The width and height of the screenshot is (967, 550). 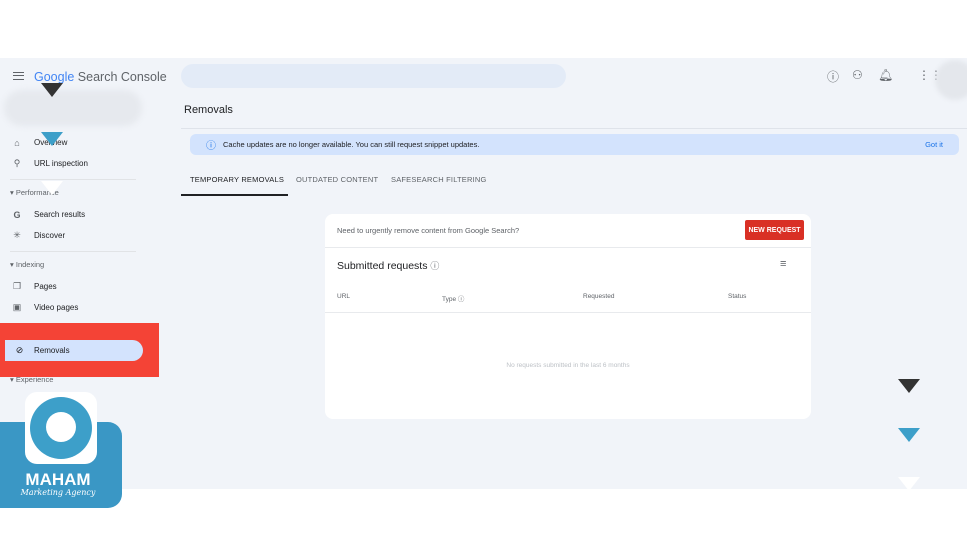 I want to click on sidebar-item-discover: ✳ Discover, so click(x=80, y=235).